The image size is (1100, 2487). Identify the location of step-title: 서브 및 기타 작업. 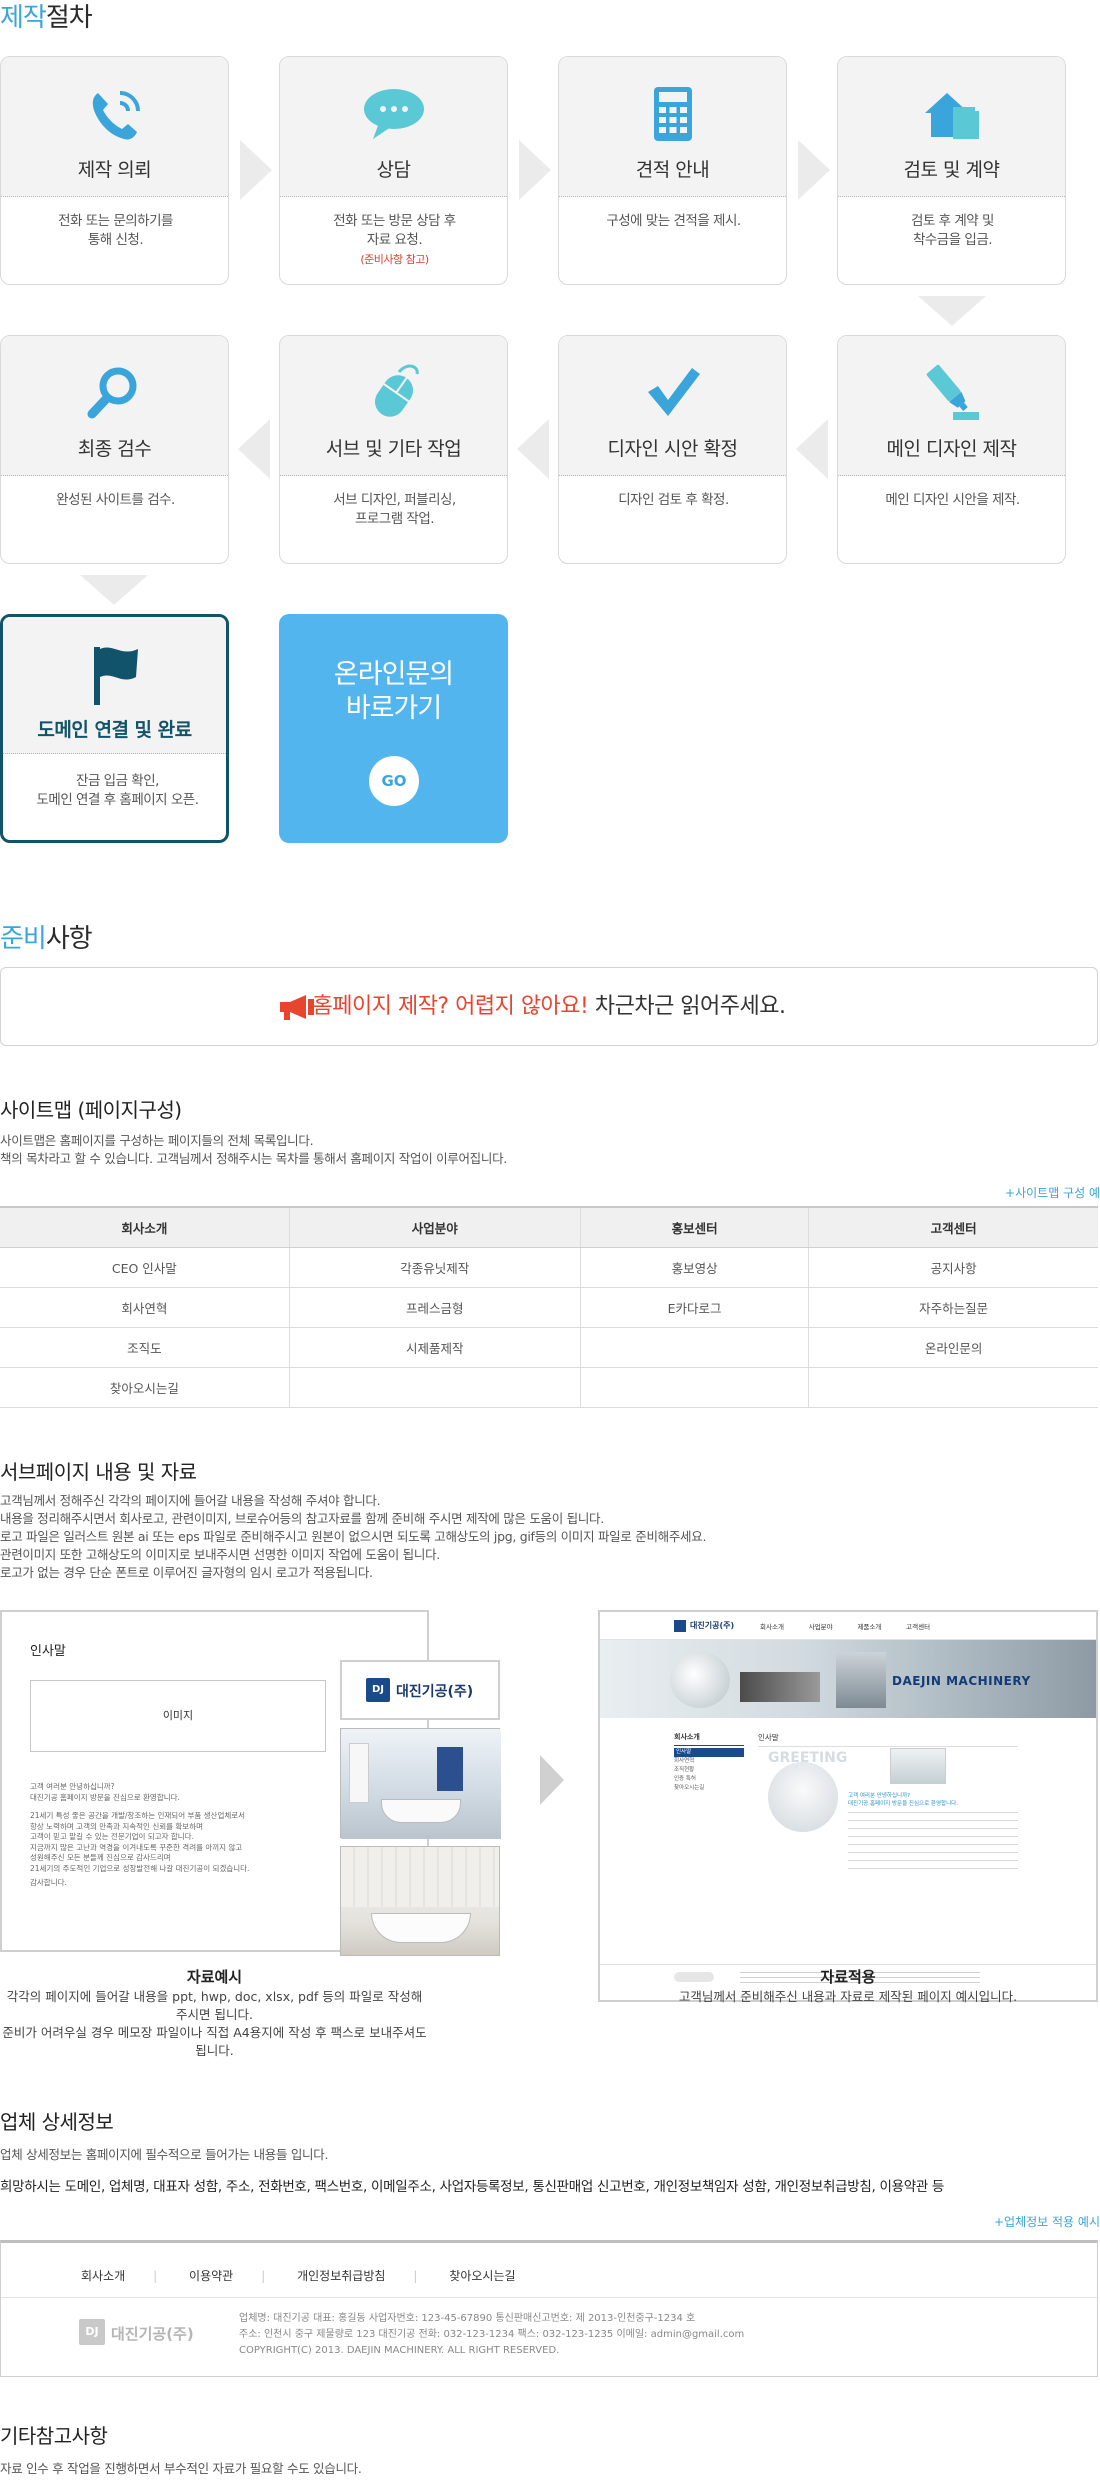
(393, 449).